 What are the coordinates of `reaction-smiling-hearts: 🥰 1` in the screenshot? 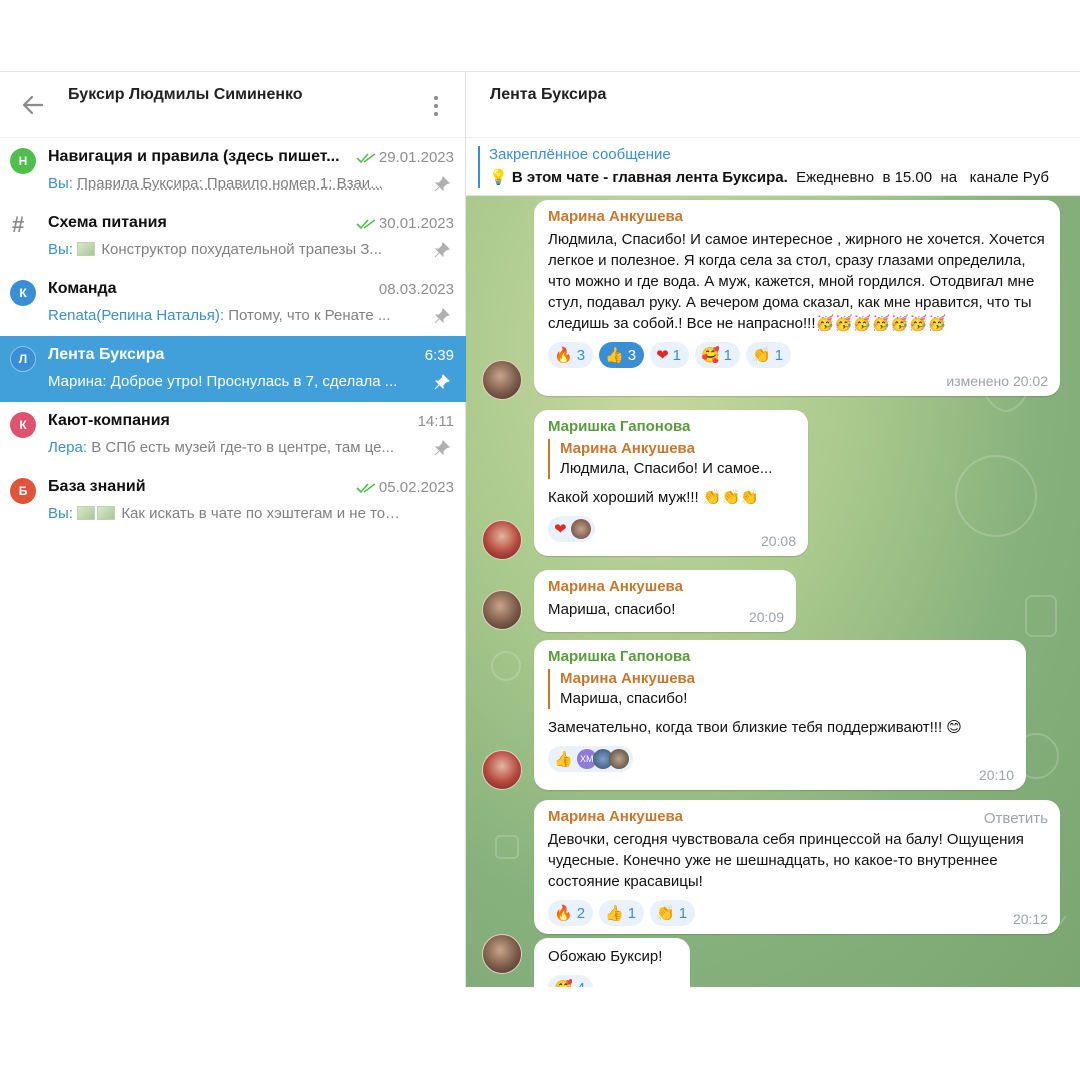 It's located at (717, 355).